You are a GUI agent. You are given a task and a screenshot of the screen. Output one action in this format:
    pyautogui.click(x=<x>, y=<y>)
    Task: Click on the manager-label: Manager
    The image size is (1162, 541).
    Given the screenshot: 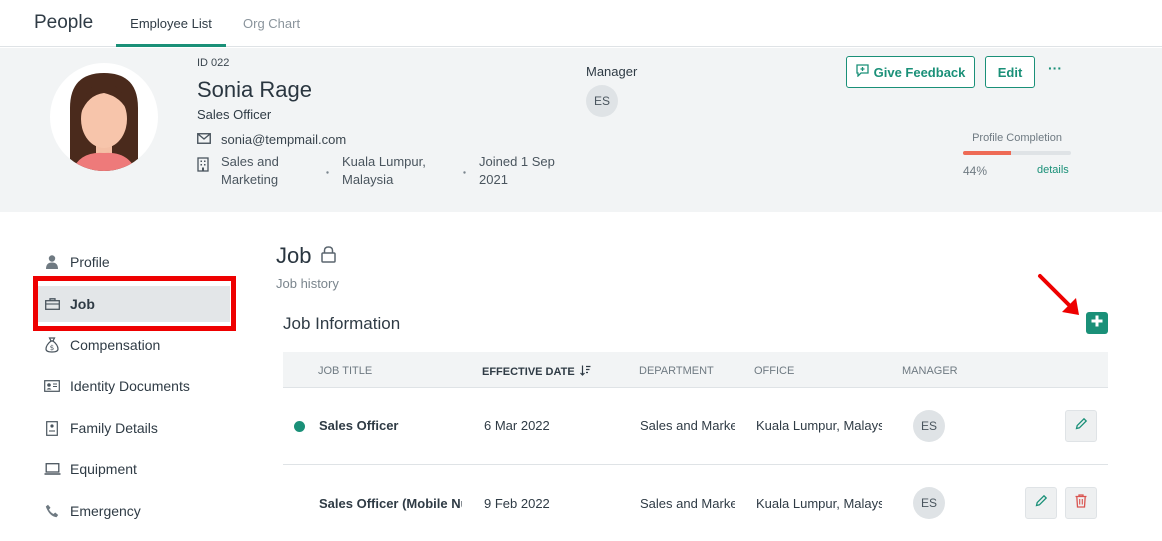 What is the action you would take?
    pyautogui.click(x=612, y=71)
    